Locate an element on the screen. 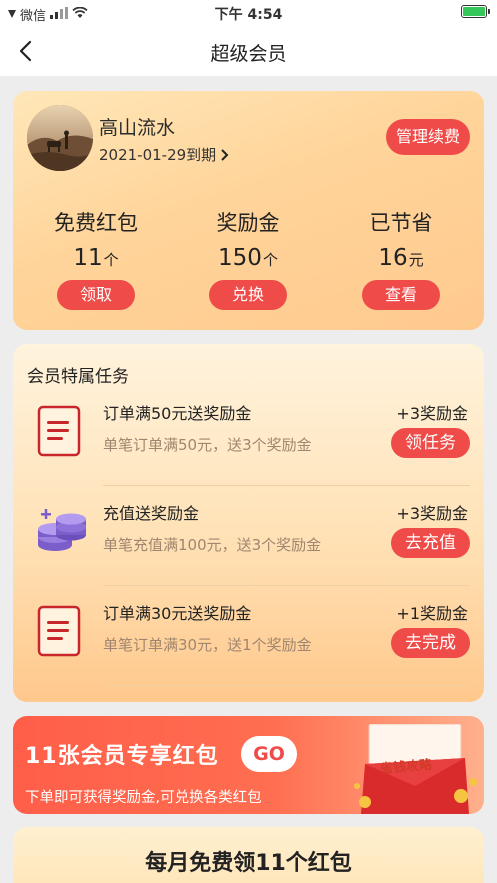 Image resolution: width=497 pixels, height=883 pixels. battery-indicator is located at coordinates (475, 11).